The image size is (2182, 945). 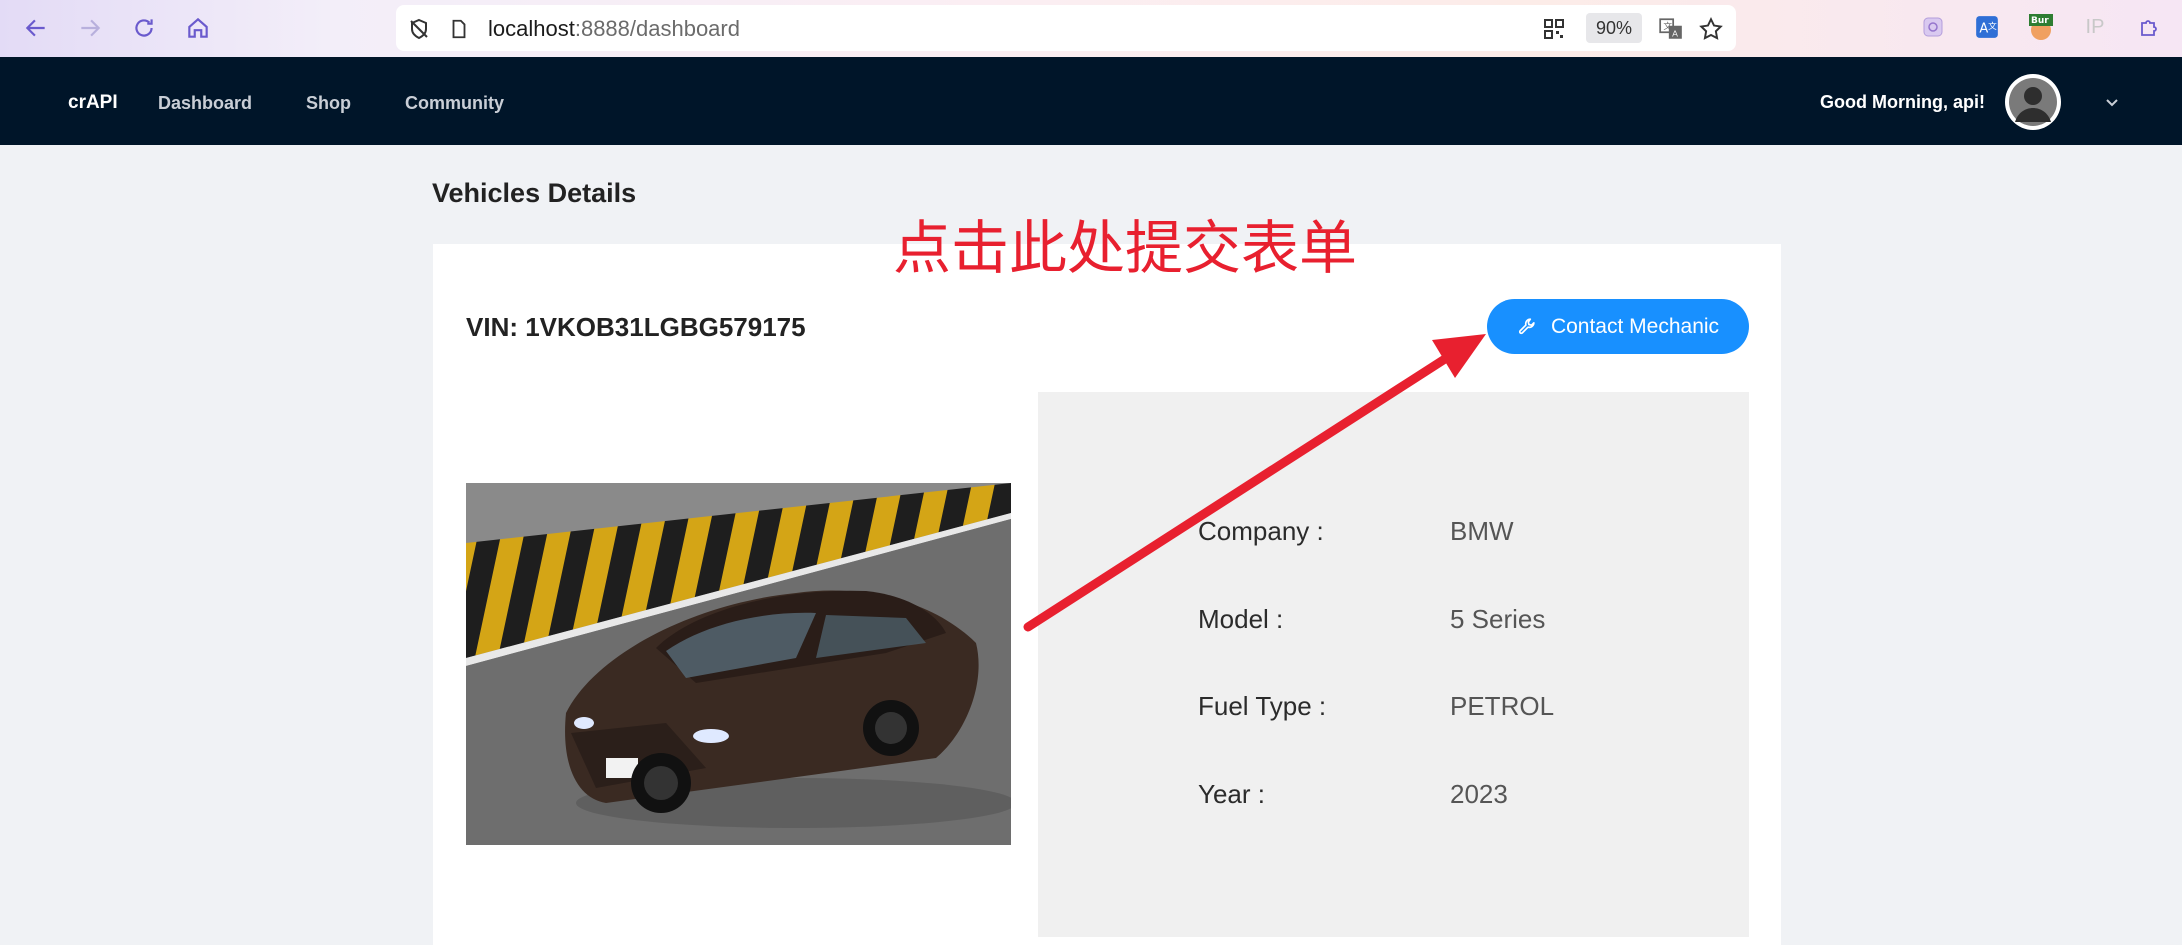 What do you see at coordinates (614, 28) in the screenshot?
I see `url-text: localhost:8888/dashboard` at bounding box center [614, 28].